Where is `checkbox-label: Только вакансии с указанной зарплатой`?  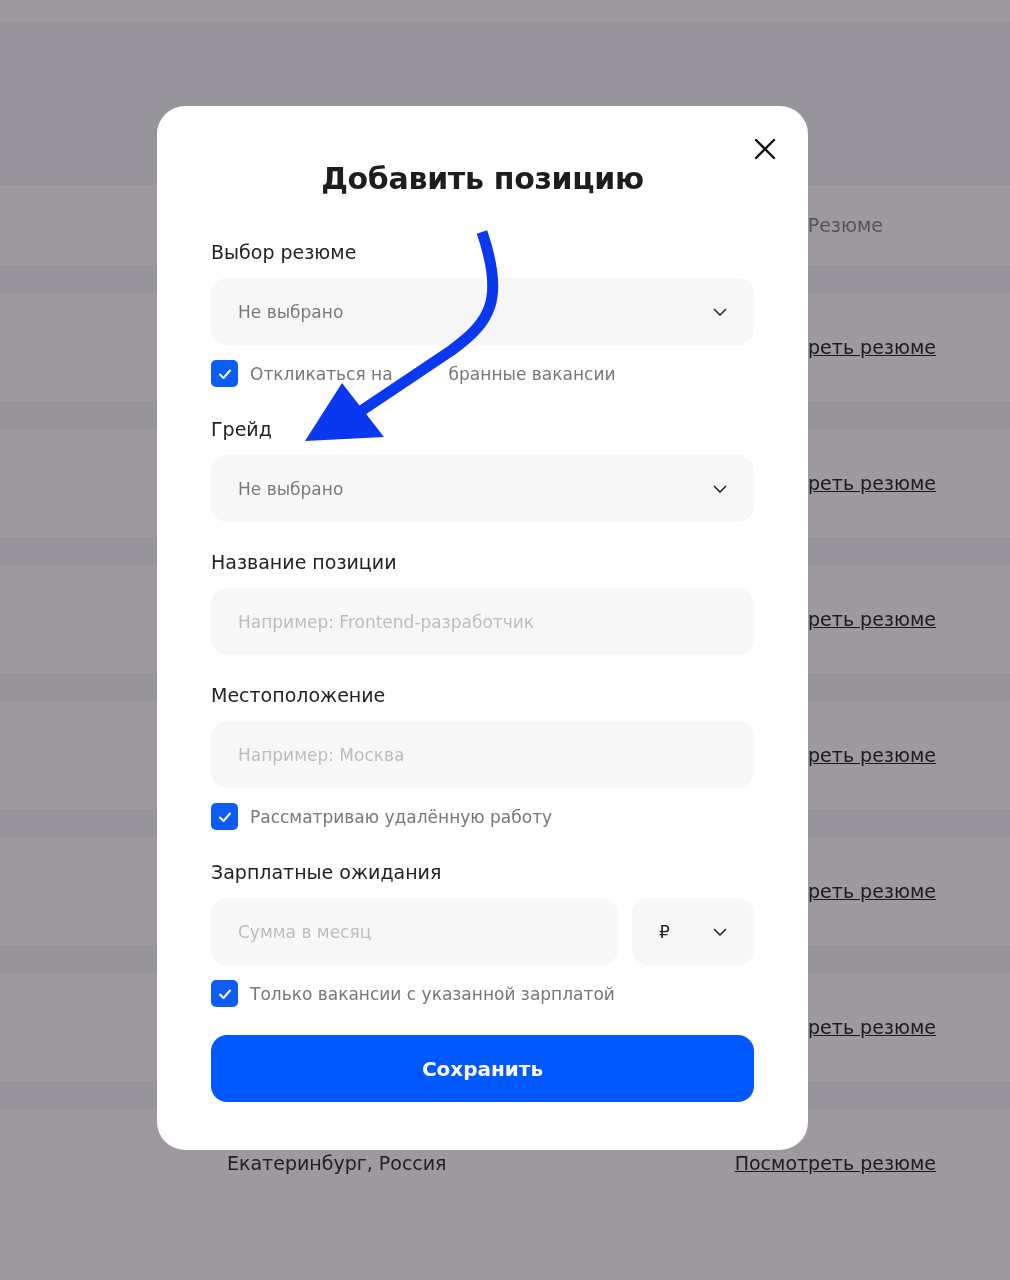
checkbox-label: Только вакансии с указанной зарплатой is located at coordinates (432, 993).